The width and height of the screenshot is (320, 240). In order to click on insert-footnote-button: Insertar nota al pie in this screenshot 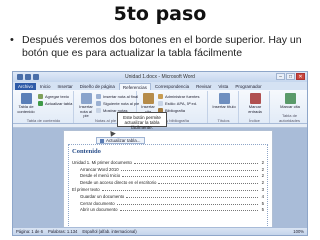, I will do `click(86, 106)`.